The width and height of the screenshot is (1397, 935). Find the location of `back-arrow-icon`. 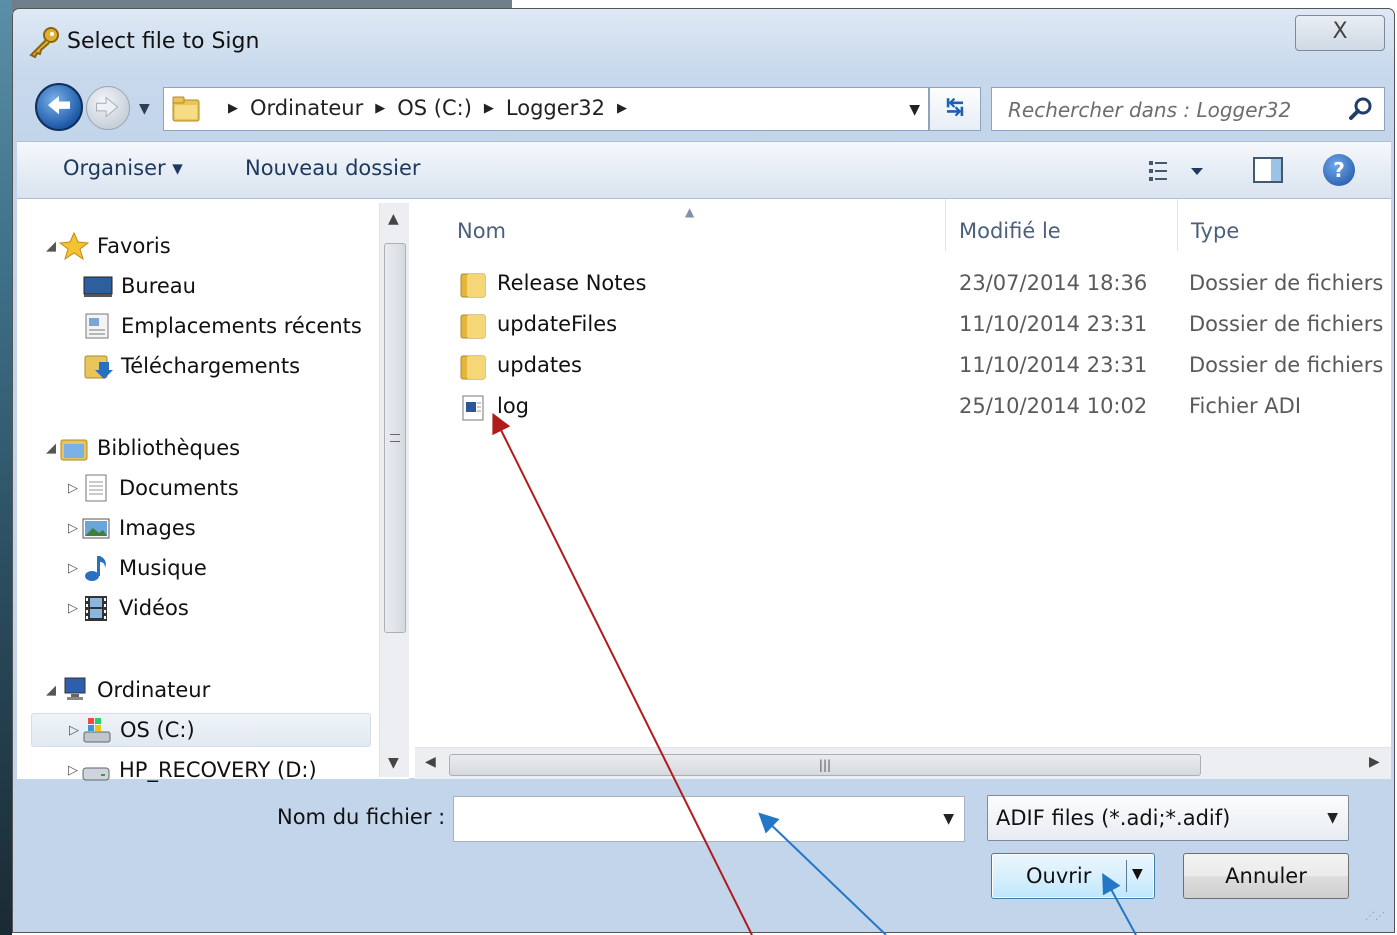

back-arrow-icon is located at coordinates (59, 105).